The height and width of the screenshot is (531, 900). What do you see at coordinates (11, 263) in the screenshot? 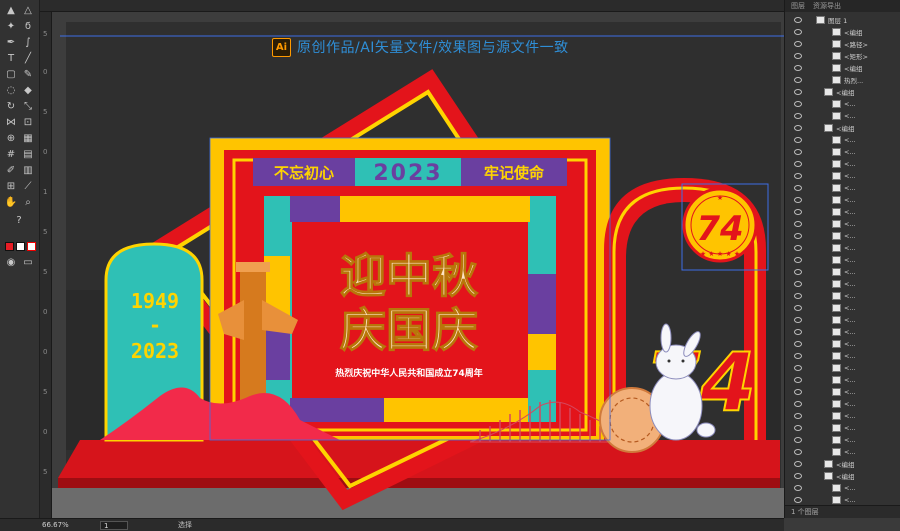
I see `draw-mode-icon: ◉` at bounding box center [11, 263].